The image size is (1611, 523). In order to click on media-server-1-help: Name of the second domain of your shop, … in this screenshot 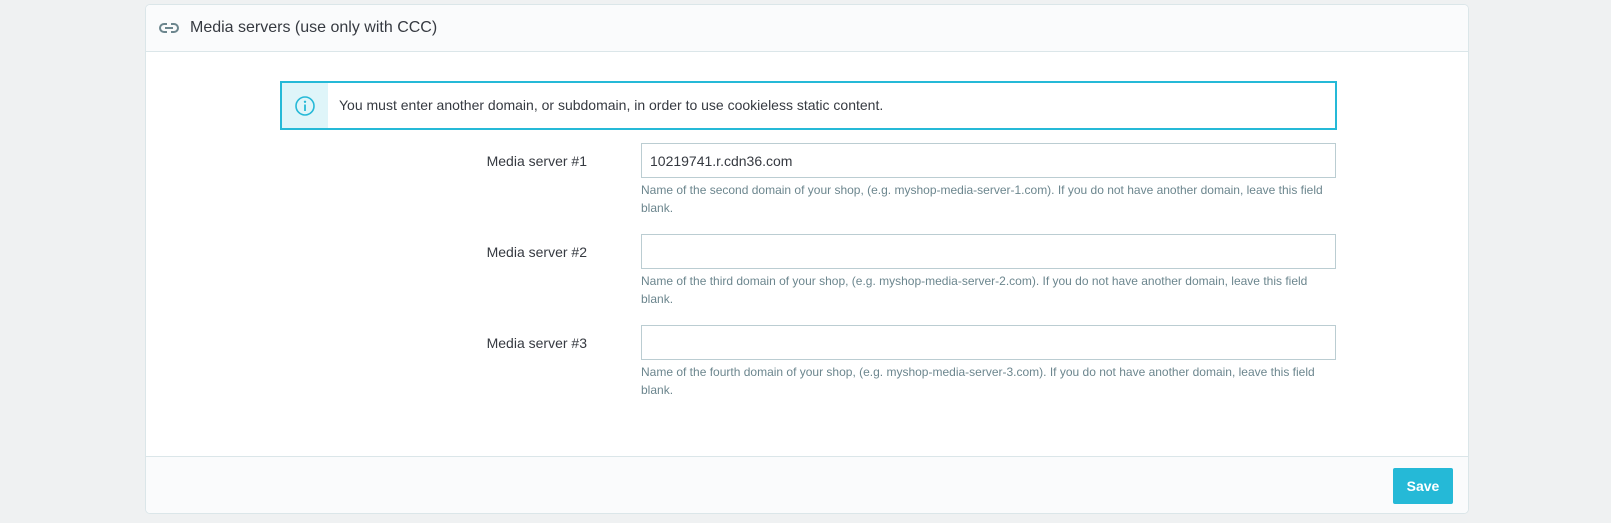, I will do `click(982, 199)`.